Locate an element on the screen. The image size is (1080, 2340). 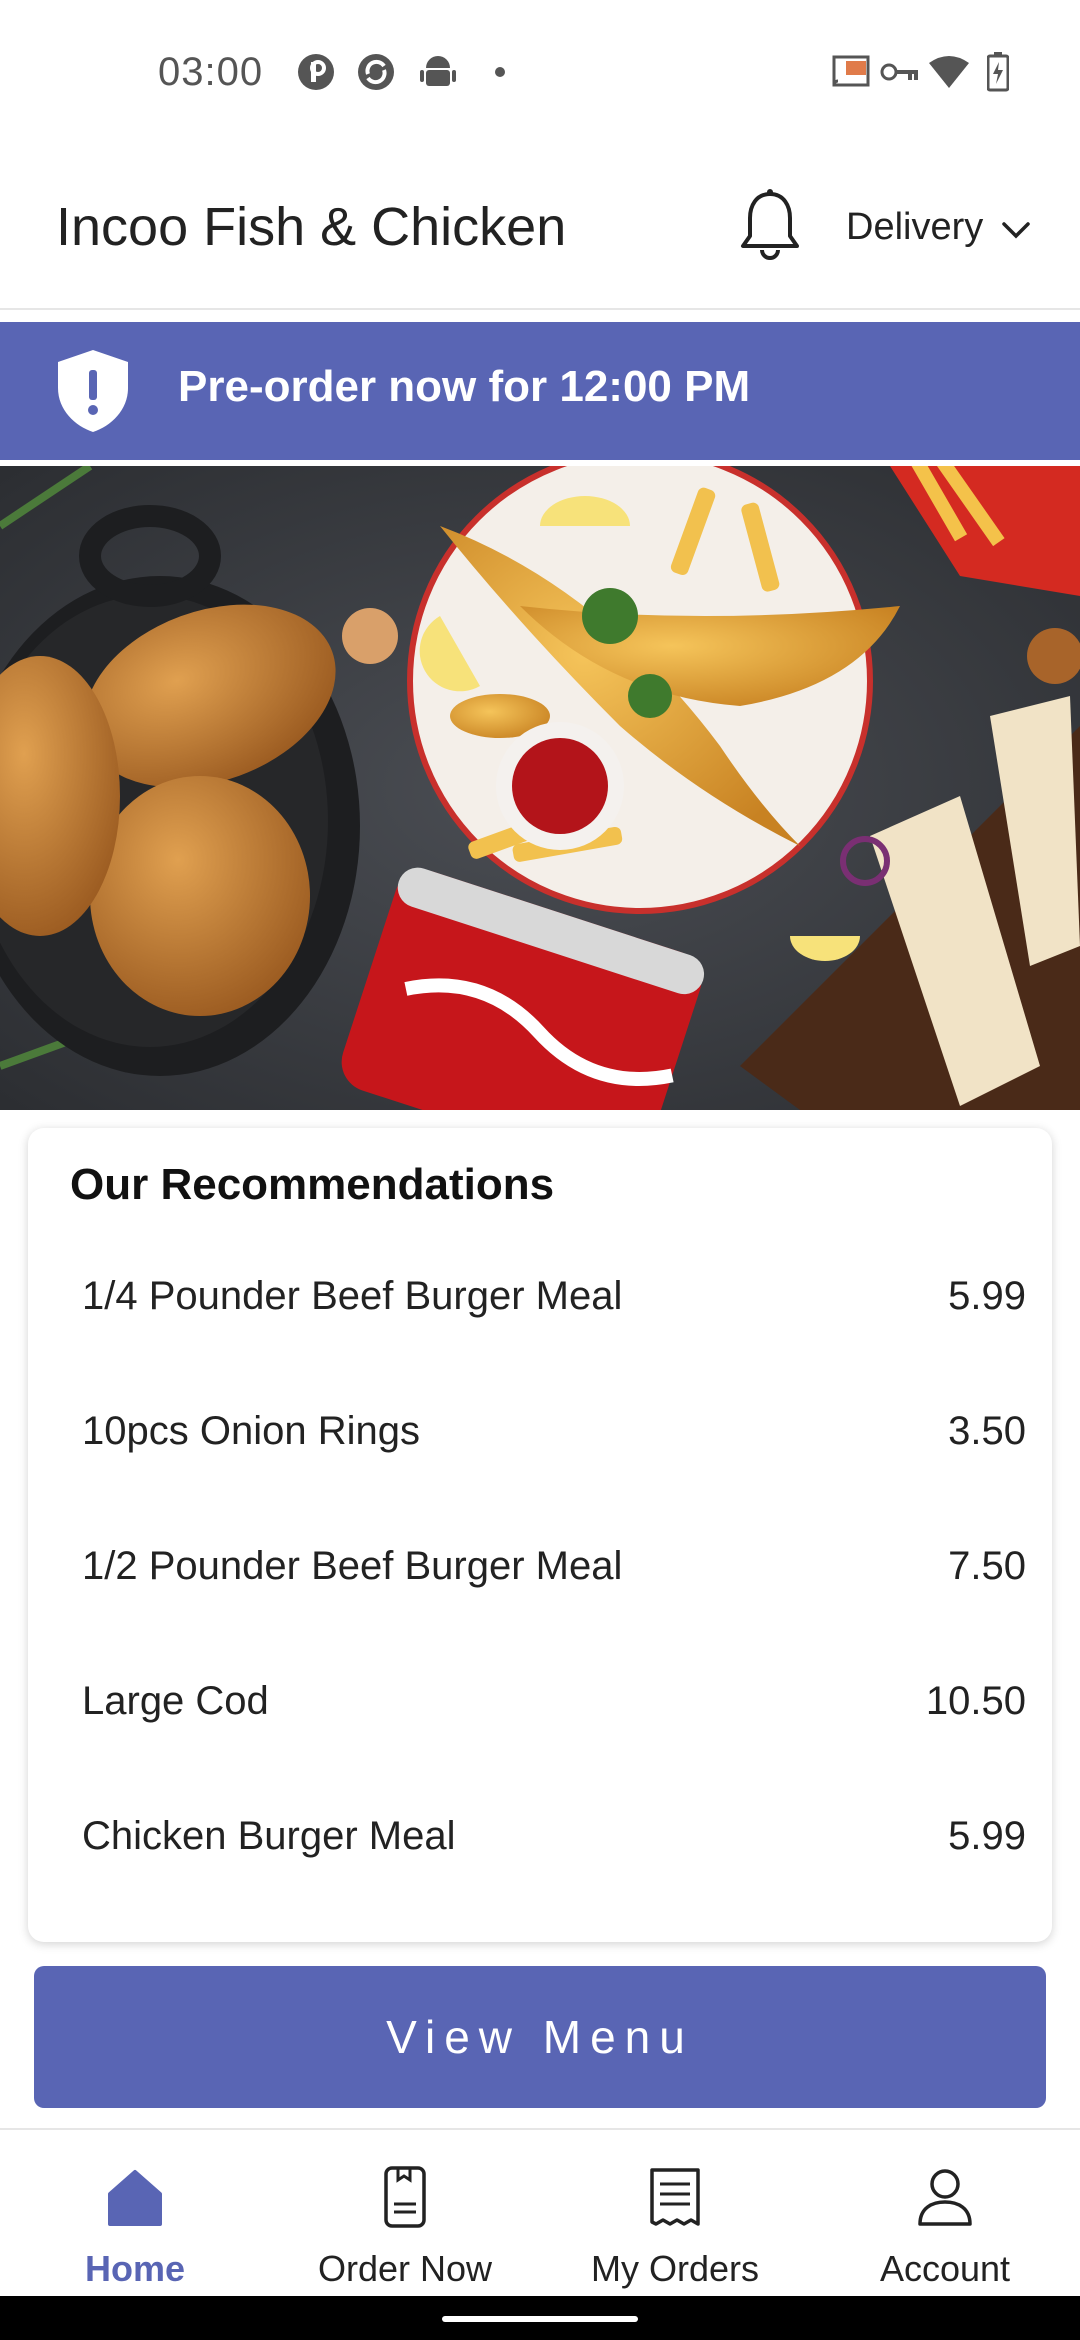
sync-notification-icon is located at coordinates (376, 72).